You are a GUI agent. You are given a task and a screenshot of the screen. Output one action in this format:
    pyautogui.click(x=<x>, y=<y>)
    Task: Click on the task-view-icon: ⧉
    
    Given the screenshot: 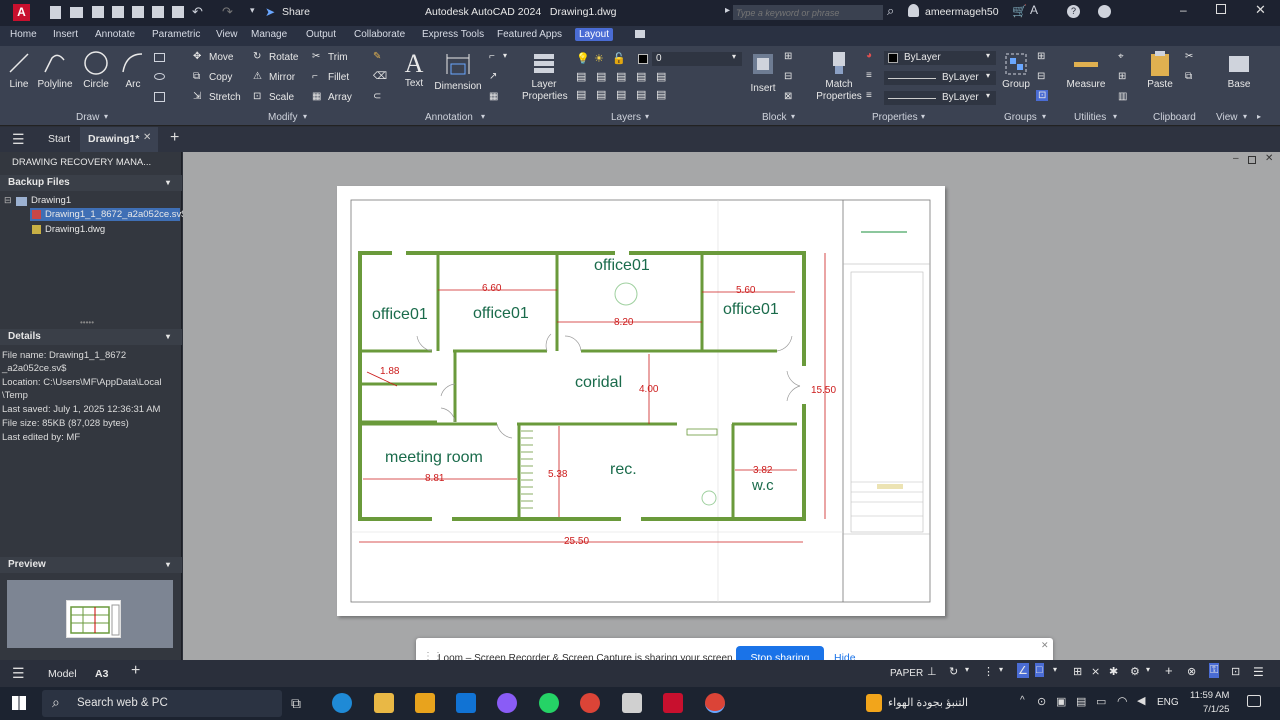 What is the action you would take?
    pyautogui.click(x=296, y=703)
    